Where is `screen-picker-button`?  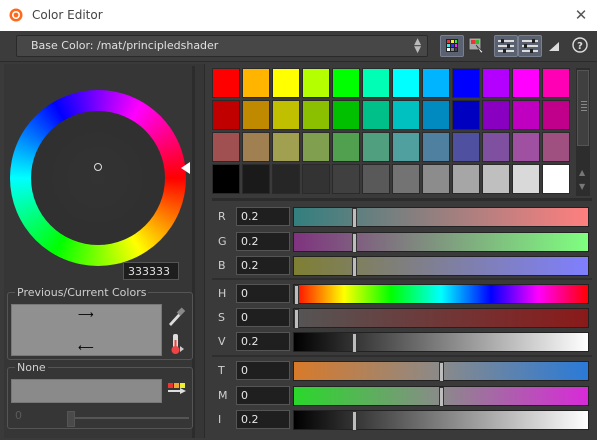 screen-picker-button is located at coordinates (476, 45).